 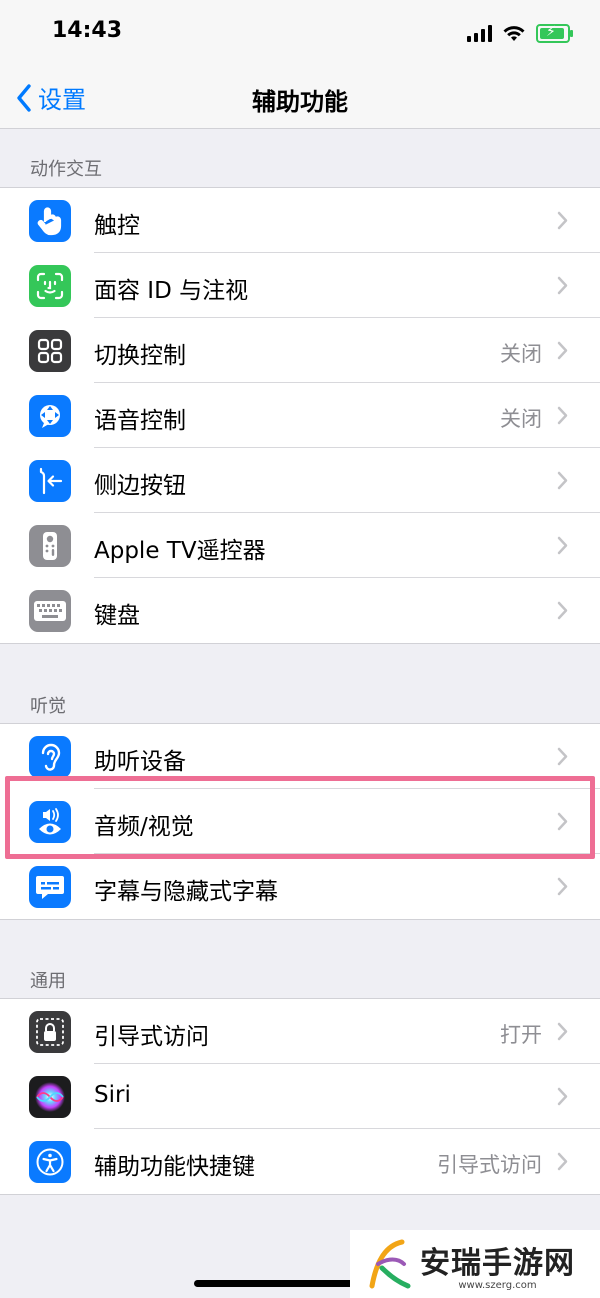 I want to click on row-side-button: 侧边按钮, so click(x=300, y=480).